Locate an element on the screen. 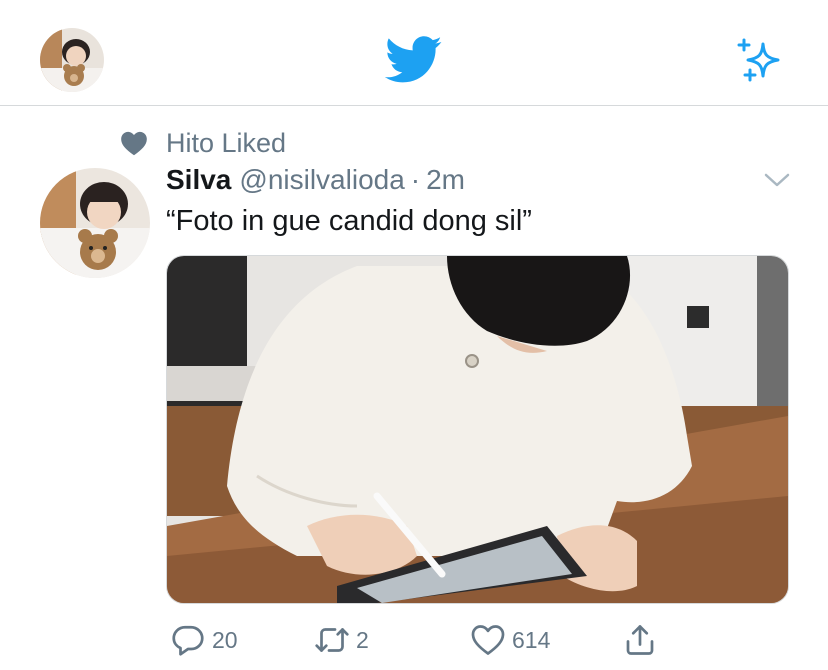 The height and width of the screenshot is (670, 828). author-avatar is located at coordinates (95, 223).